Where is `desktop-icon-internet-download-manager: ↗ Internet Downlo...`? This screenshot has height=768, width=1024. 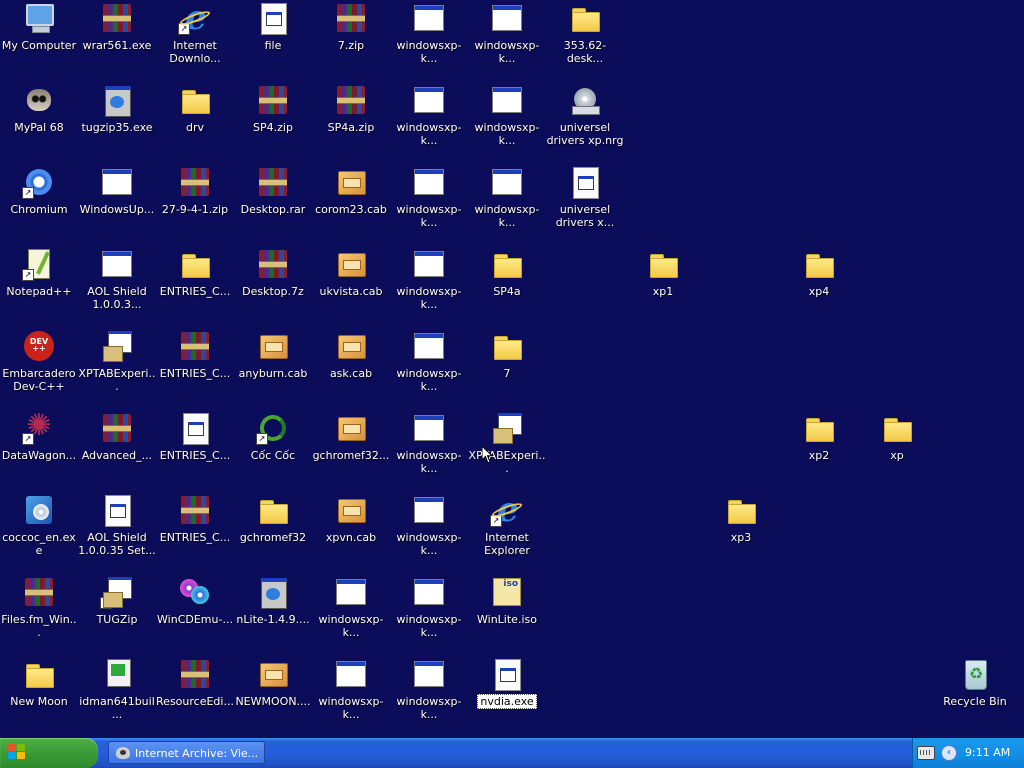
desktop-icon-internet-download-manager: ↗ Internet Downlo... is located at coordinates (195, 40).